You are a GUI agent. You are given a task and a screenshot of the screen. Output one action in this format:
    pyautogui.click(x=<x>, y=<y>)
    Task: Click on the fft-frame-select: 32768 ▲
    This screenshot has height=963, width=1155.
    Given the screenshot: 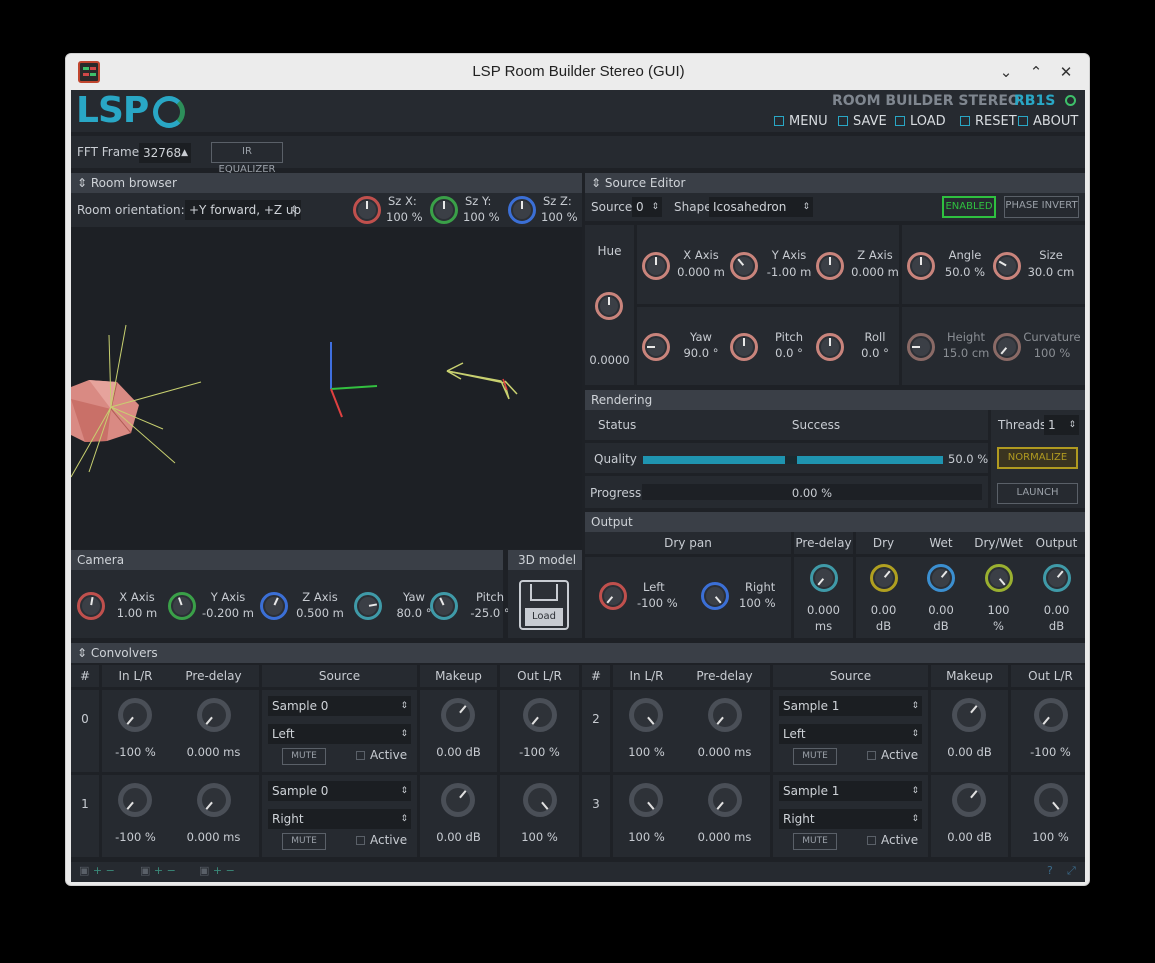 What is the action you would take?
    pyautogui.click(x=165, y=153)
    